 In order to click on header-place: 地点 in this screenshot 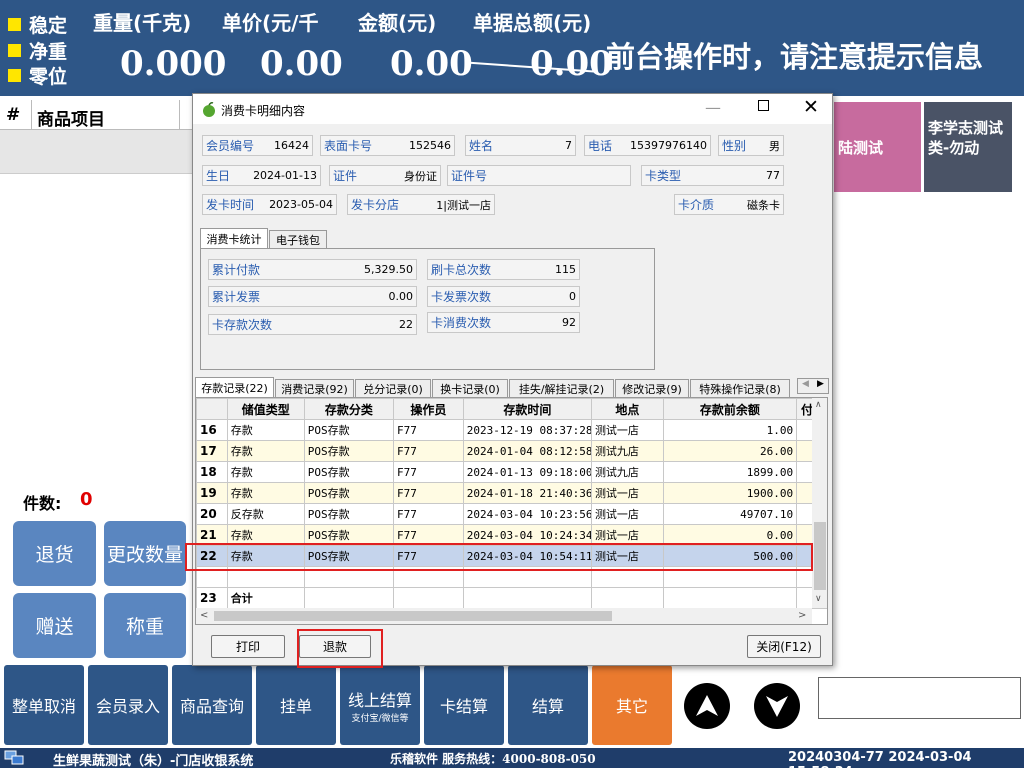, I will do `click(627, 409)`.